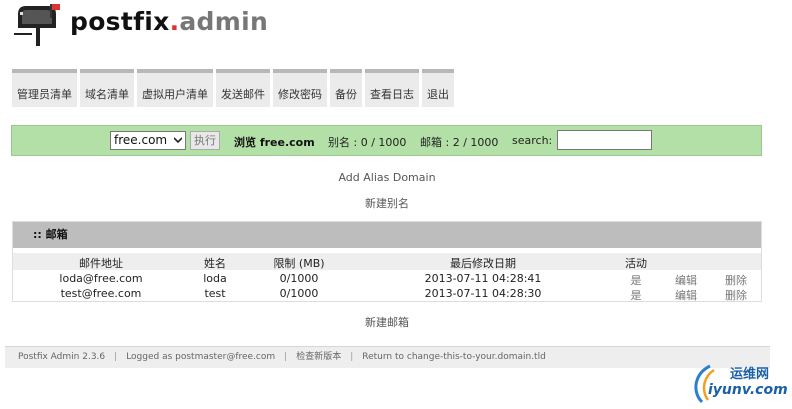 The image size is (792, 409). I want to click on watermark: 运维网 iyunv.com, so click(738, 383).